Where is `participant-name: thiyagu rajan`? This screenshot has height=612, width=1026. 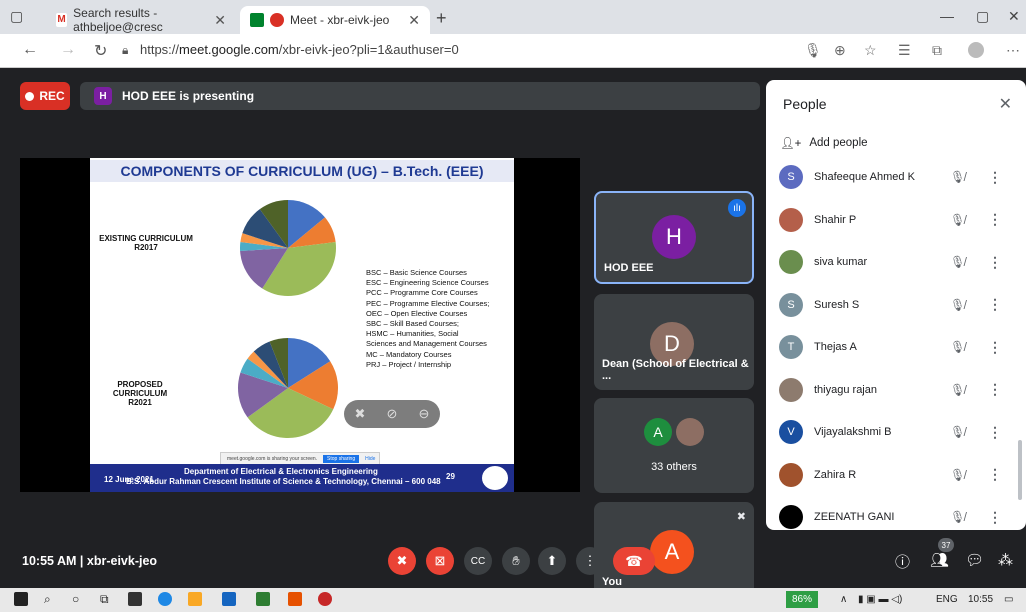 participant-name: thiyagu rajan is located at coordinates (845, 389).